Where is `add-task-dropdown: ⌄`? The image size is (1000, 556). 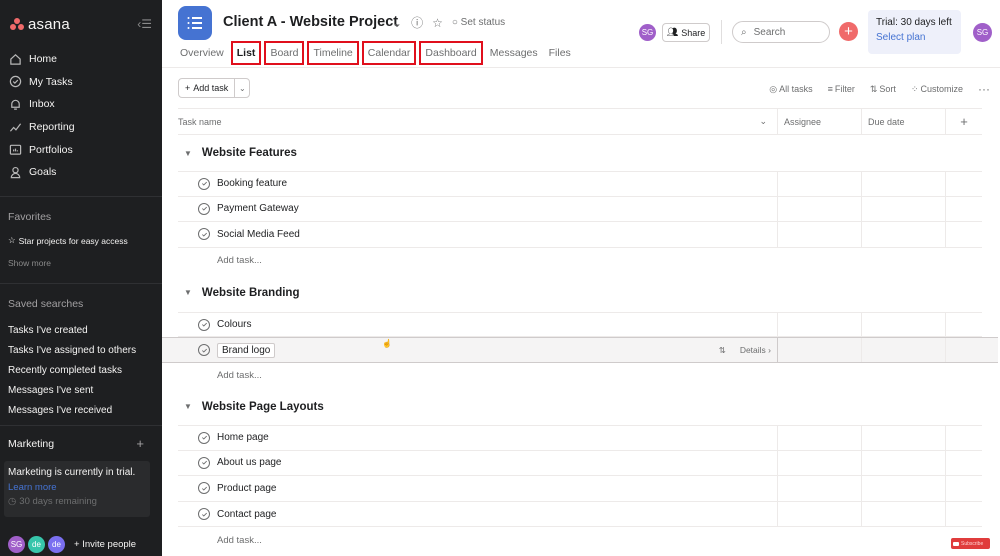 add-task-dropdown: ⌄ is located at coordinates (242, 88).